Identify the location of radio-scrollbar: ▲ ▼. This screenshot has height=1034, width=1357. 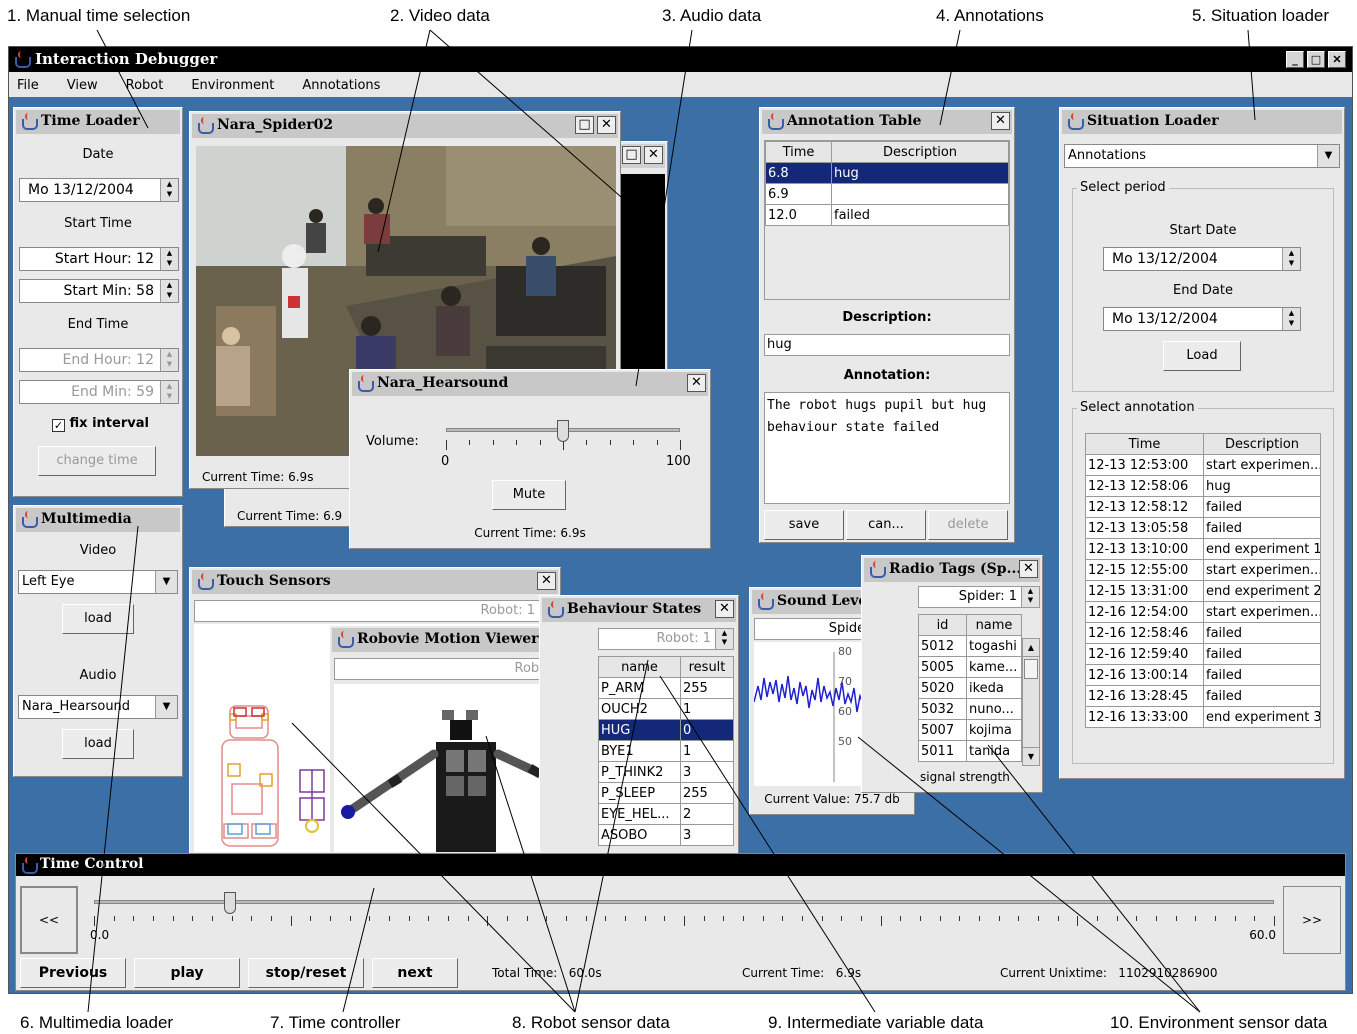
(1031, 702).